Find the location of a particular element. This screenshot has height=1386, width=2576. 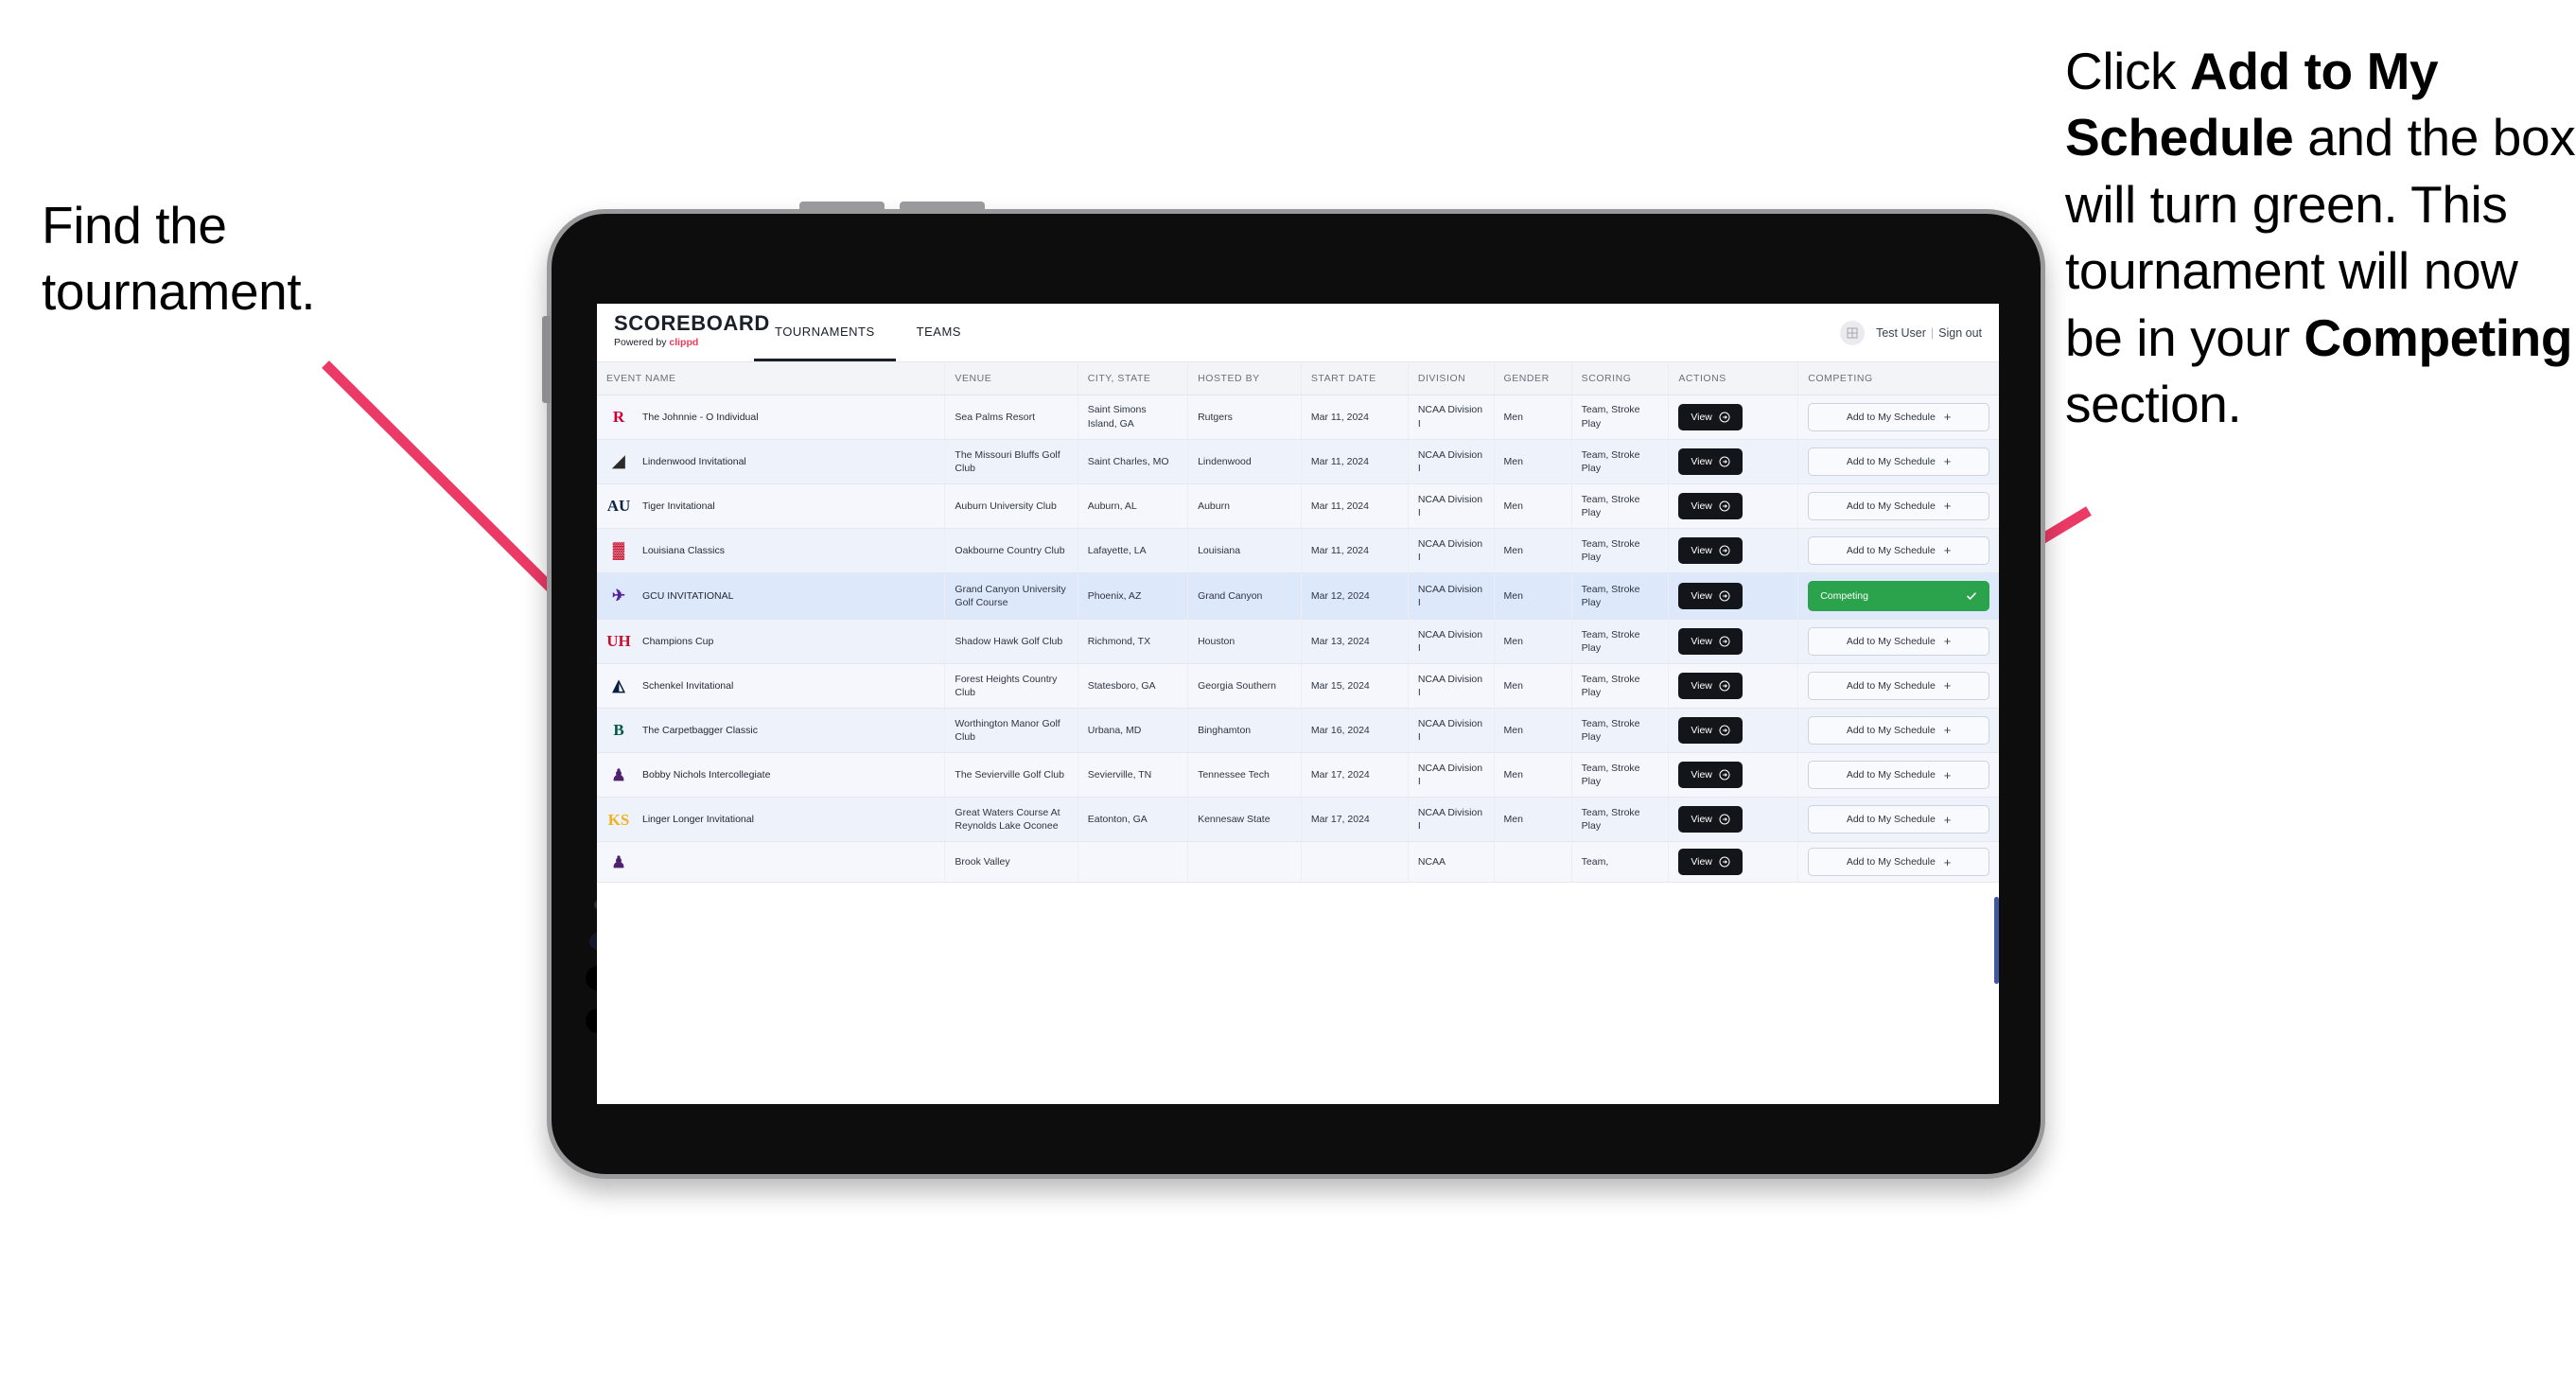

competing-button: Competing is located at coordinates (1899, 595).